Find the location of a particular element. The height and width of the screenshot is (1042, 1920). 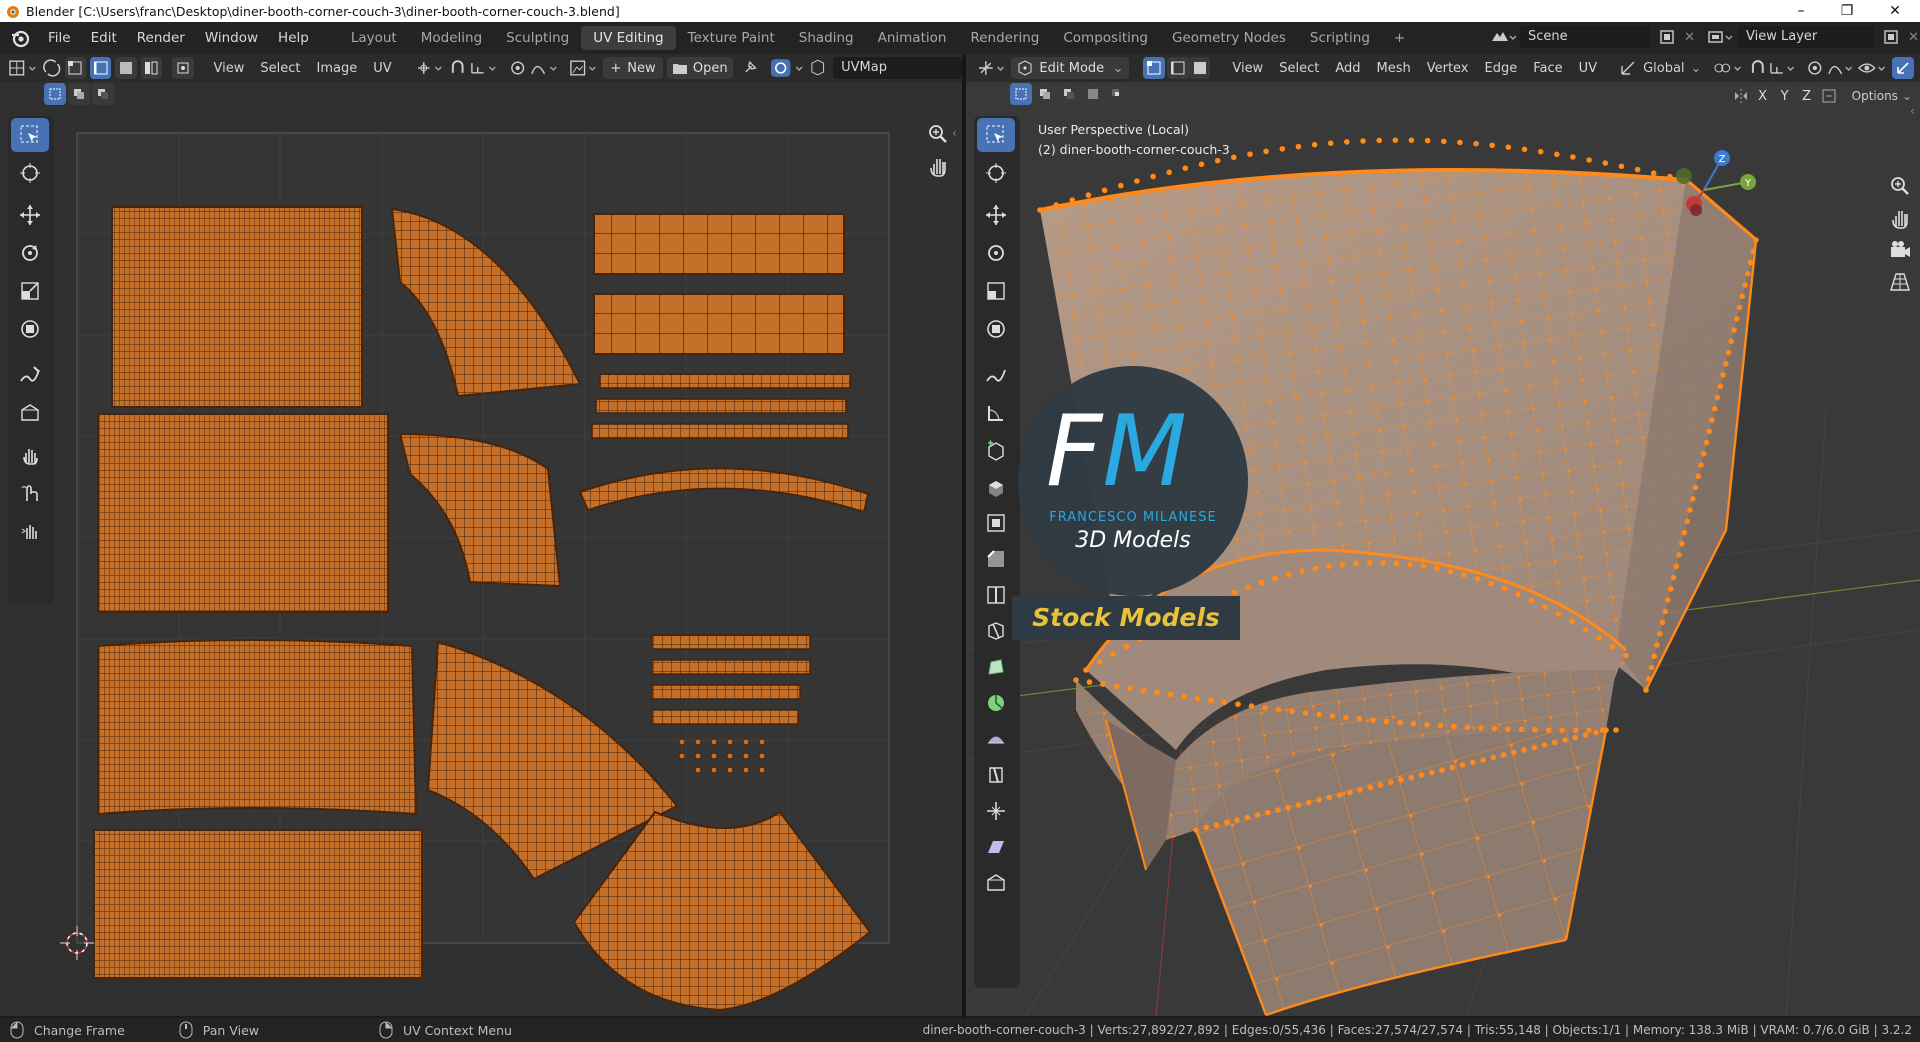

menu-render: Render is located at coordinates (161, 38).